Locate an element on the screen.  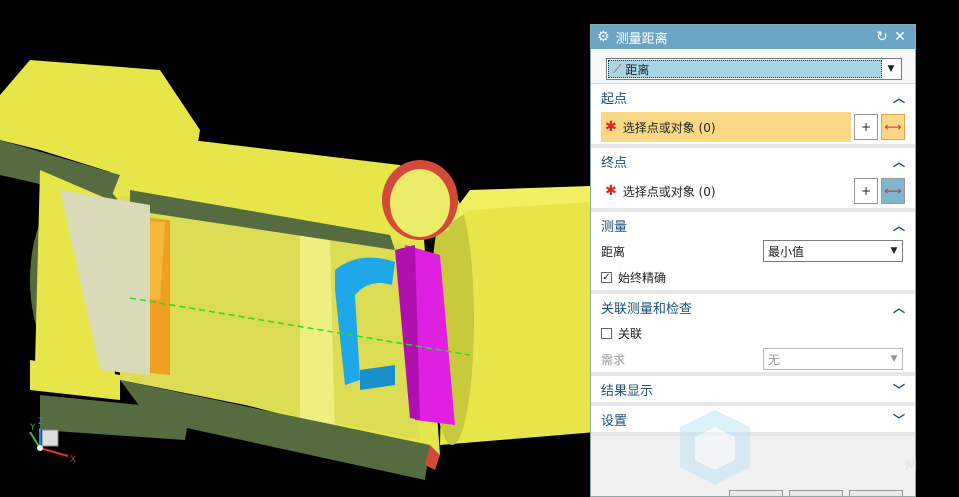
dialog-footer-buttons is located at coordinates (819, 493).